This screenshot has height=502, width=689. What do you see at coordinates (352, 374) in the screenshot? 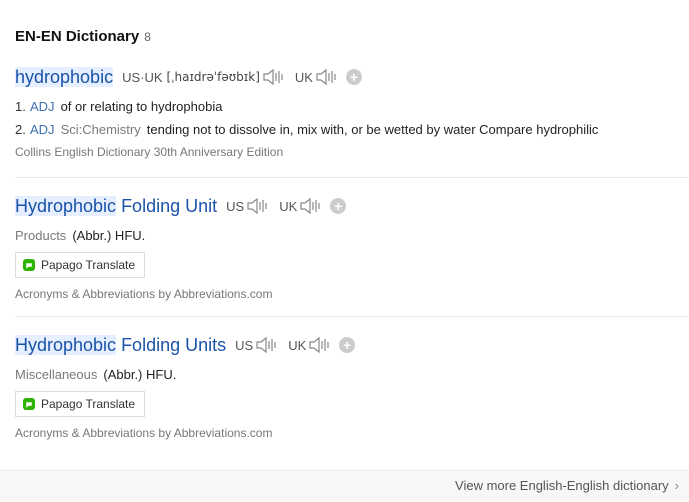
I see `entry-meaning: Miscellaneous (Abbr.) HFU.` at bounding box center [352, 374].